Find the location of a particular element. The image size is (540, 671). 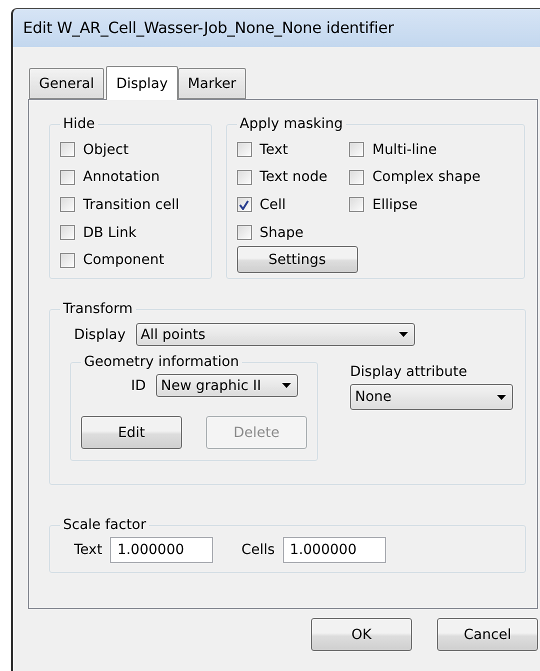

tab: Marker is located at coordinates (212, 83).